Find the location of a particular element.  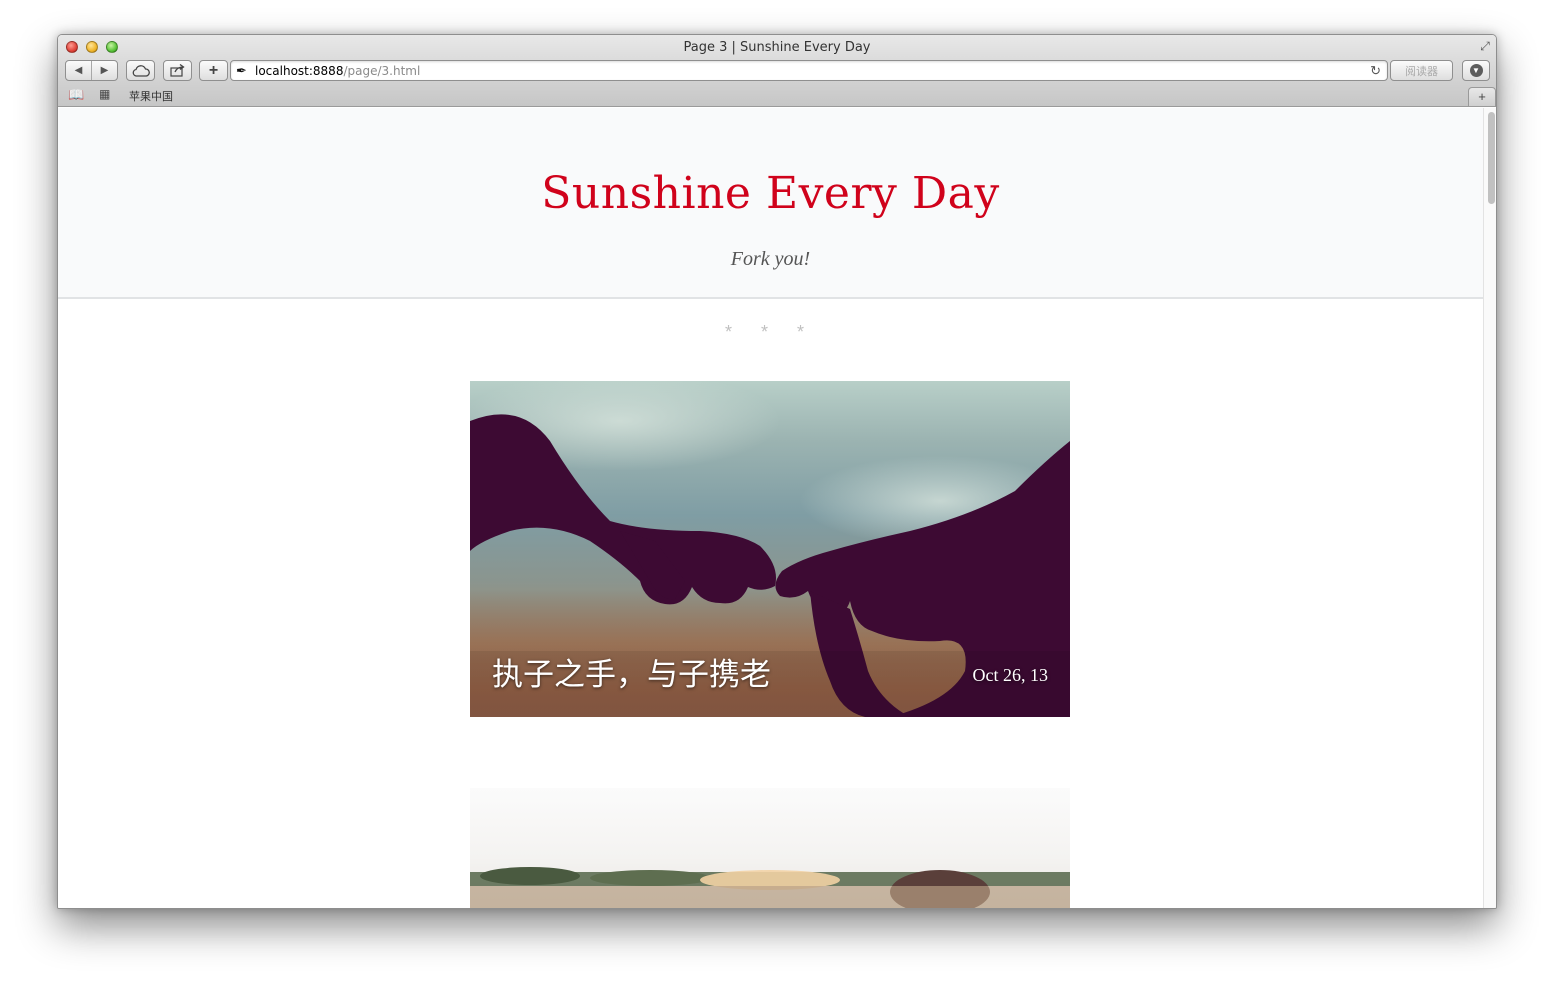

url-text: localhost:8888/page/3.html is located at coordinates (337, 71).